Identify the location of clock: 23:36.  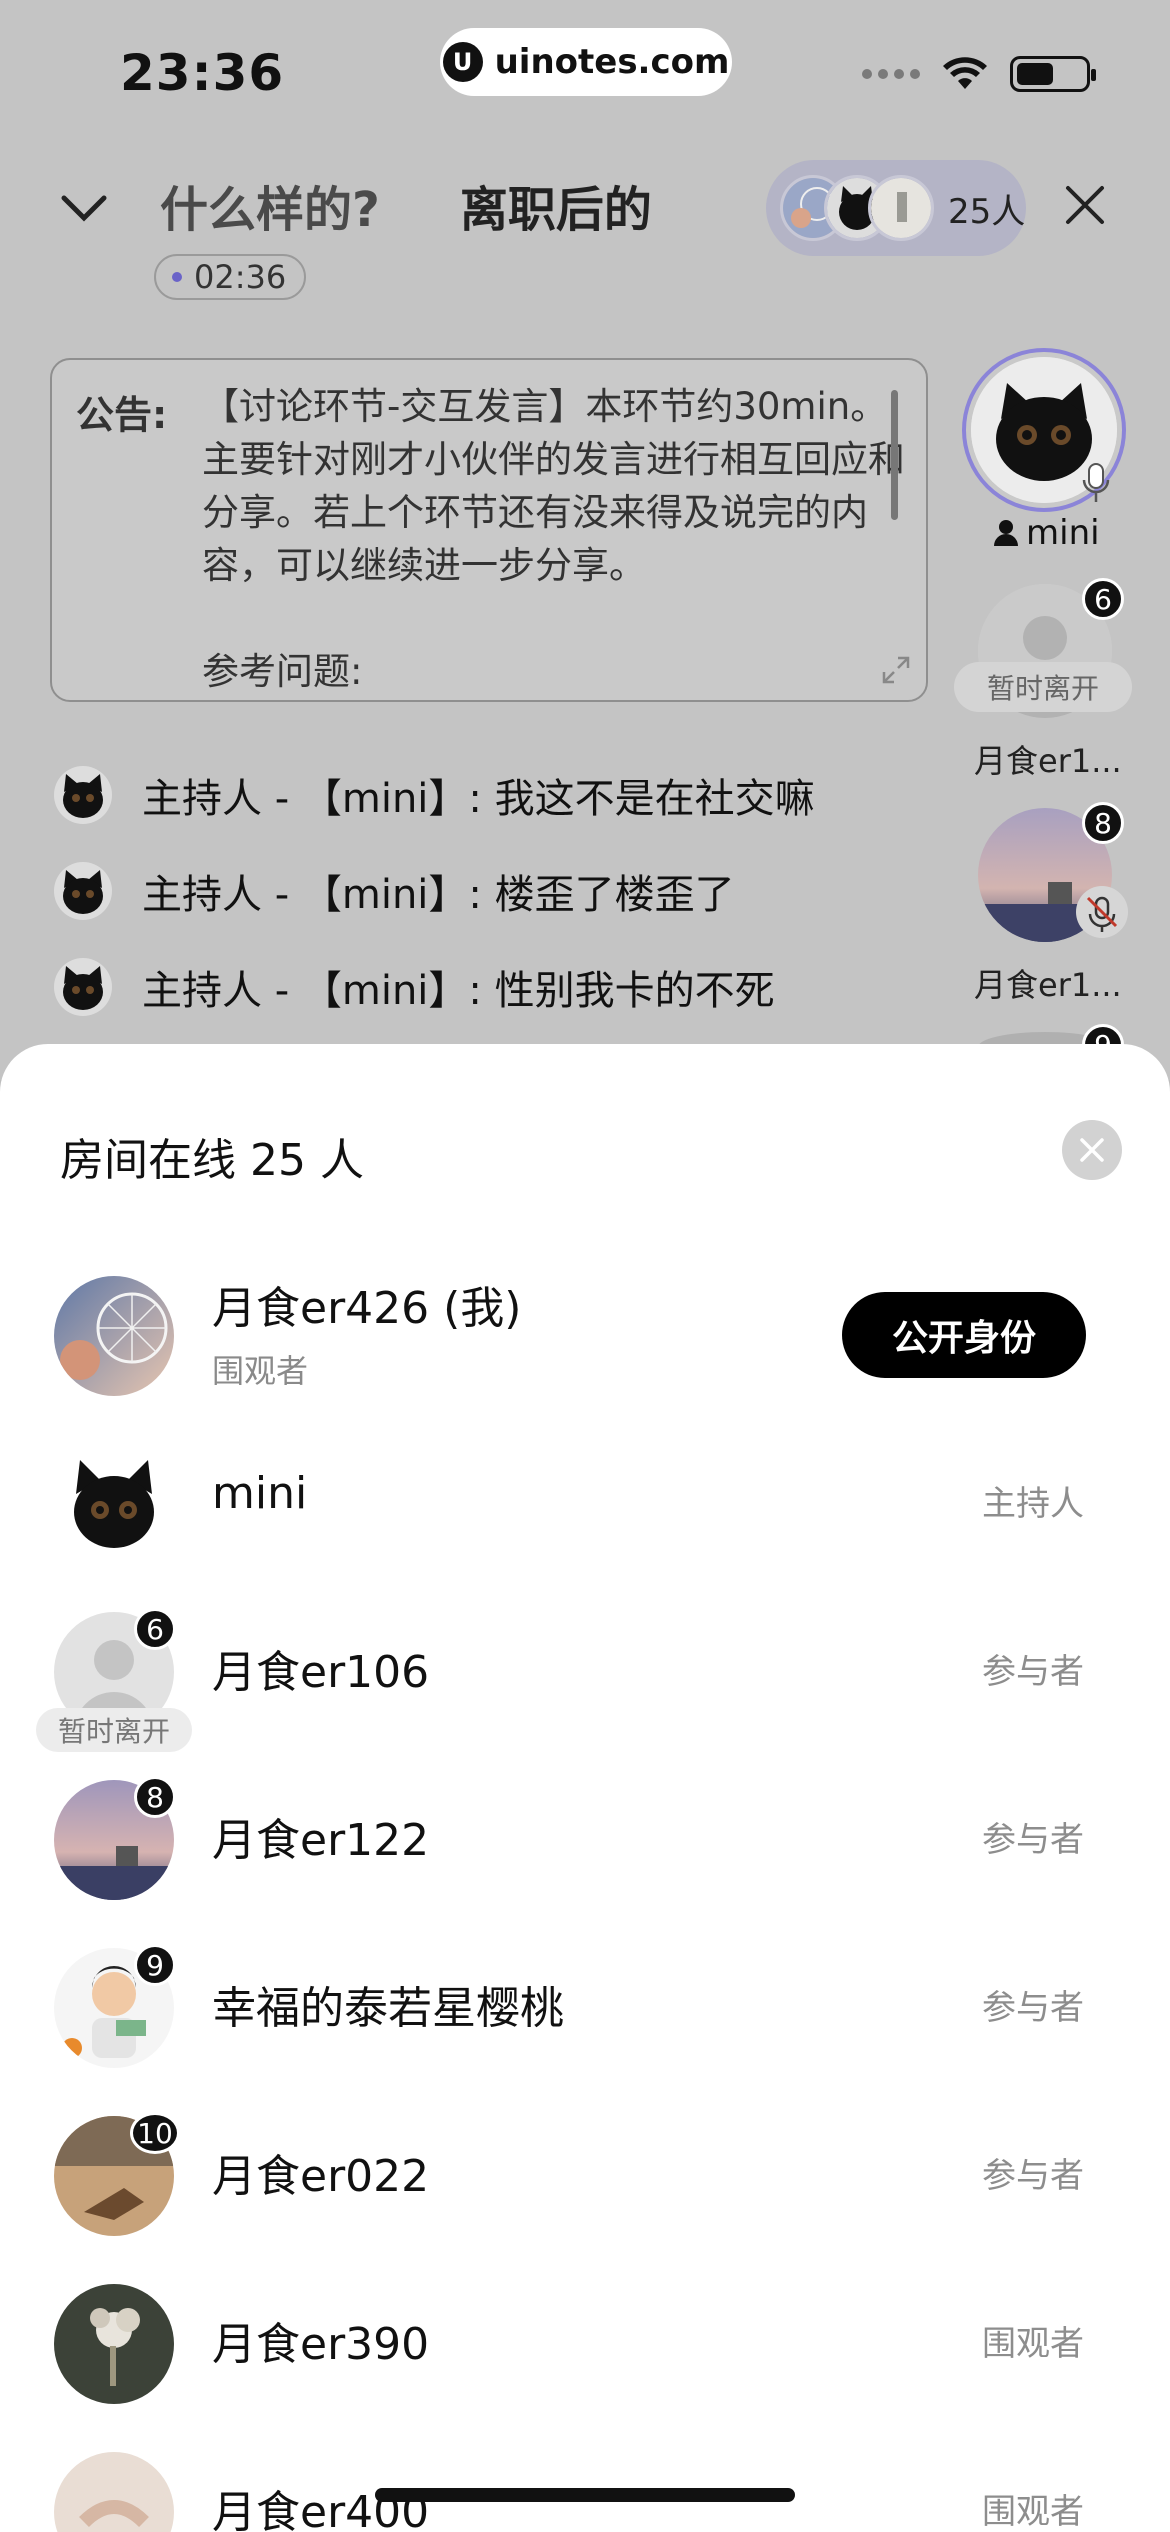
(202, 73).